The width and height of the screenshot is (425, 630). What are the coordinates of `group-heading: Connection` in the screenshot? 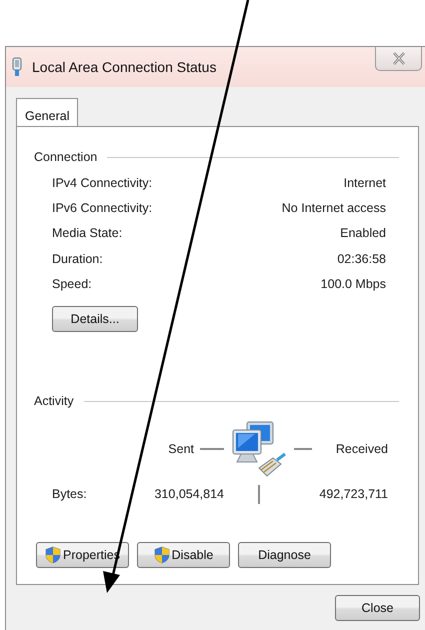 It's located at (66, 157).